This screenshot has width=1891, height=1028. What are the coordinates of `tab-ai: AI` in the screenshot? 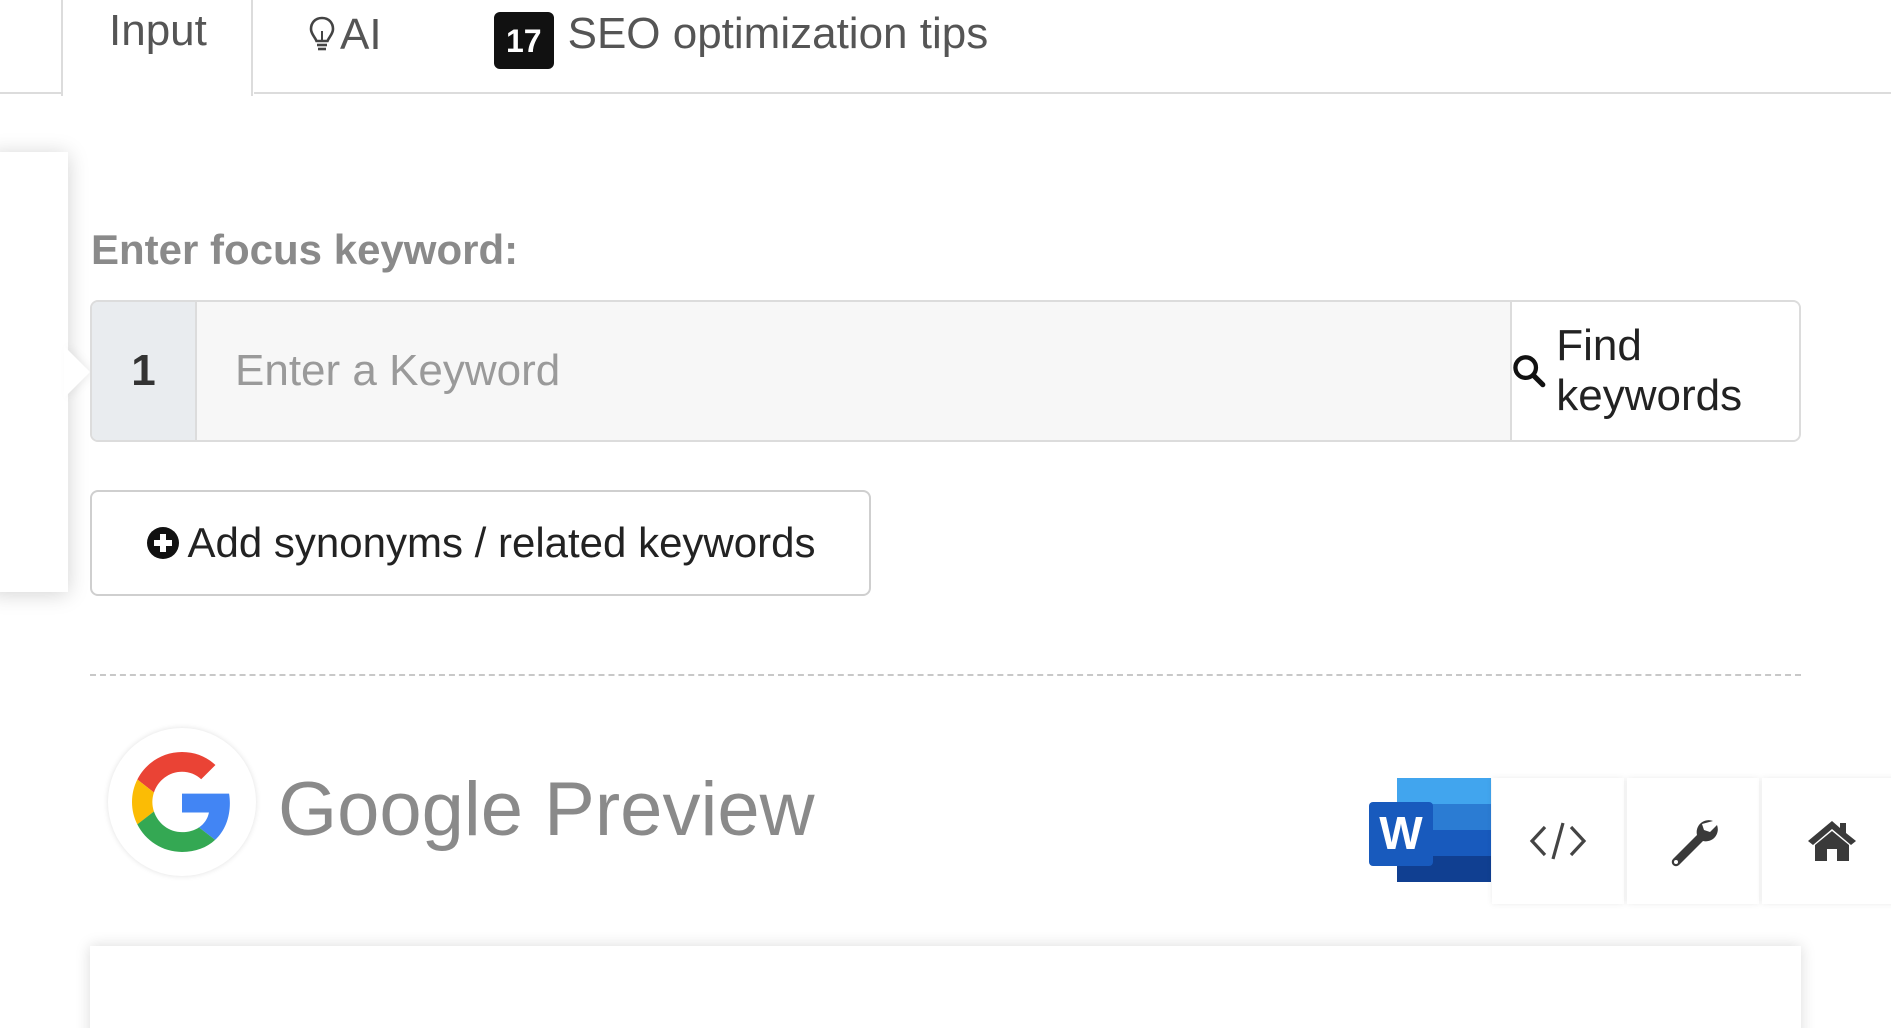 It's located at (345, 35).